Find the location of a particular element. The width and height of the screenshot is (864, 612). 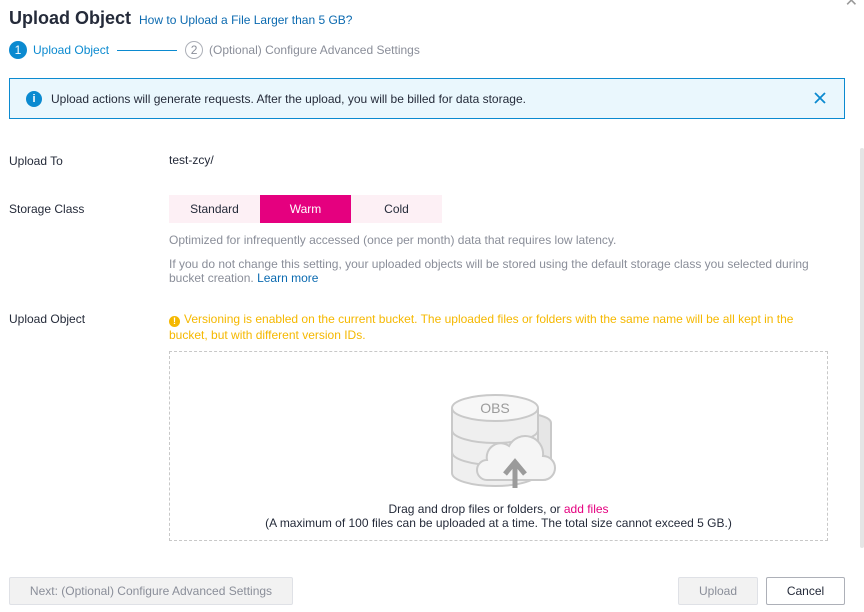

learn-more-link: Learn more is located at coordinates (287, 278).